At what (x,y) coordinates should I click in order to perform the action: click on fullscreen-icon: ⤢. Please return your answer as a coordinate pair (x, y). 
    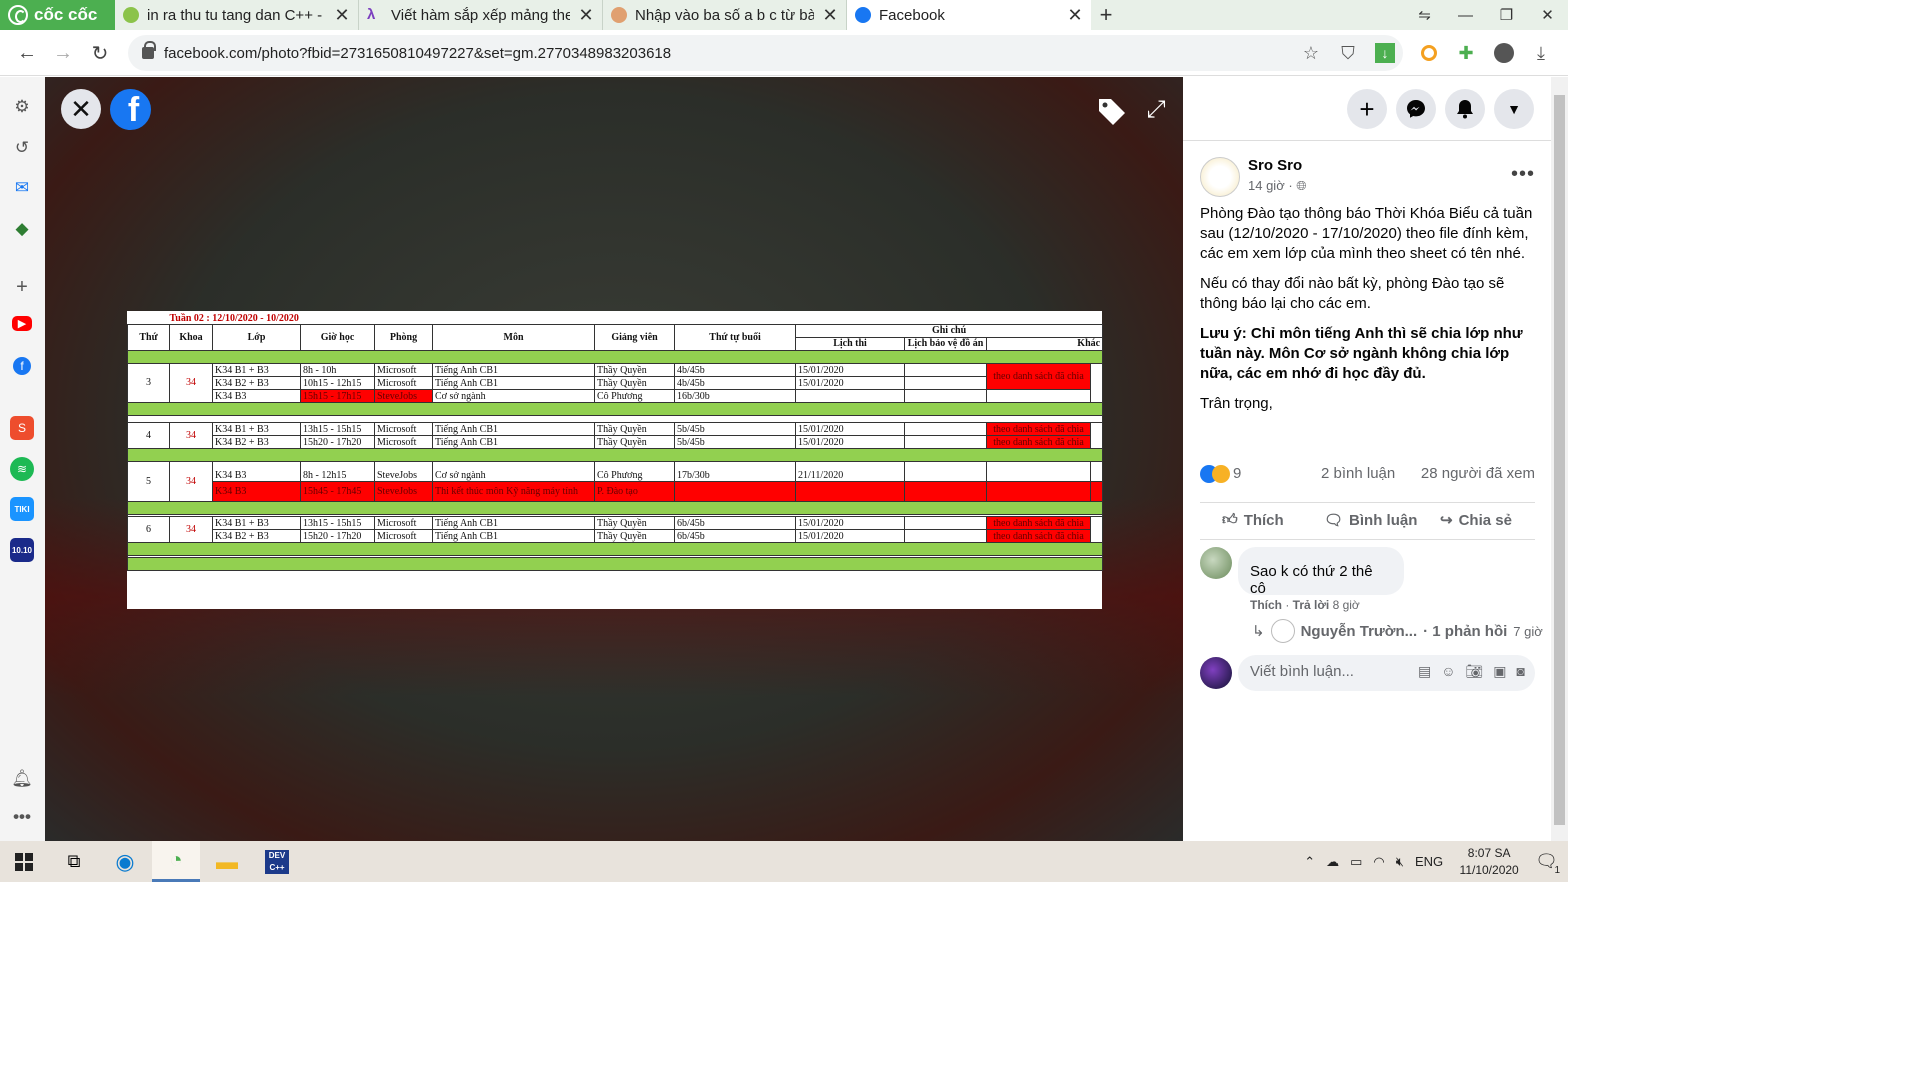
    Looking at the image, I should click on (1156, 110).